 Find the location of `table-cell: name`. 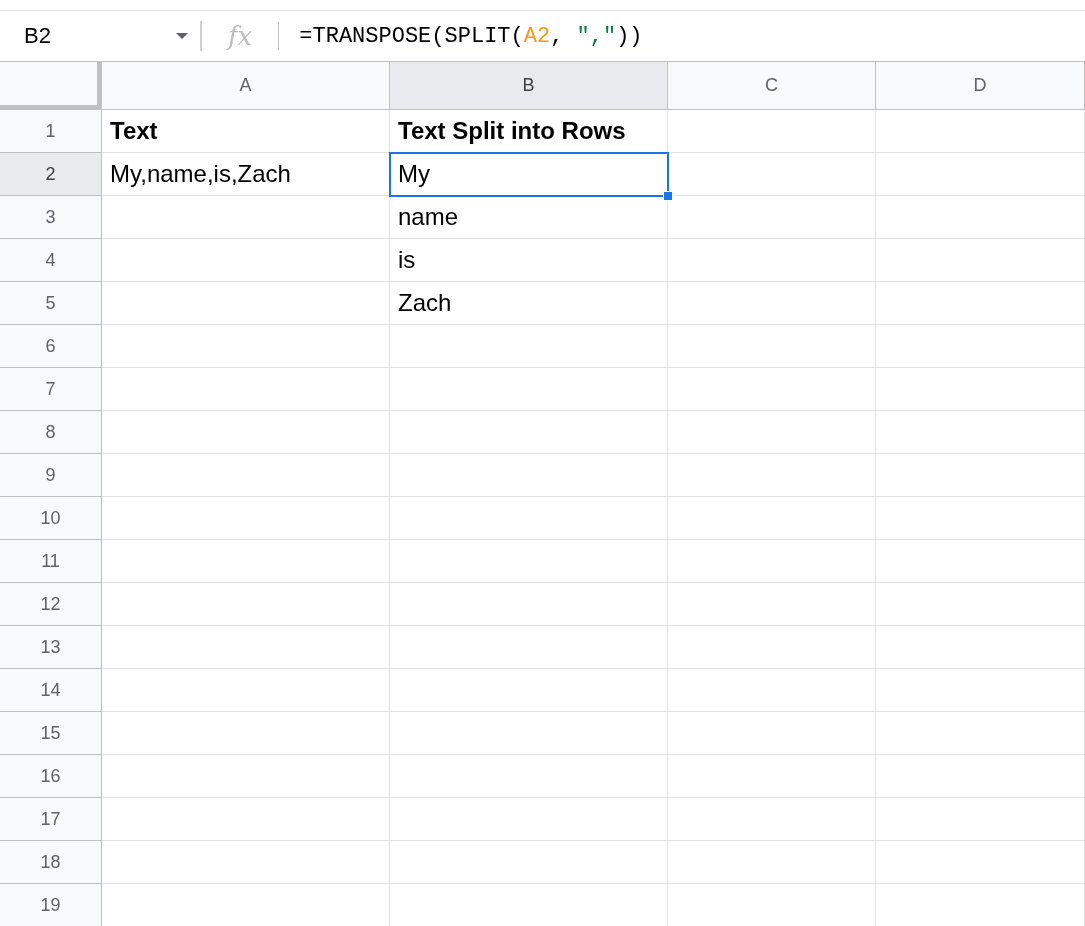

table-cell: name is located at coordinates (529, 217).